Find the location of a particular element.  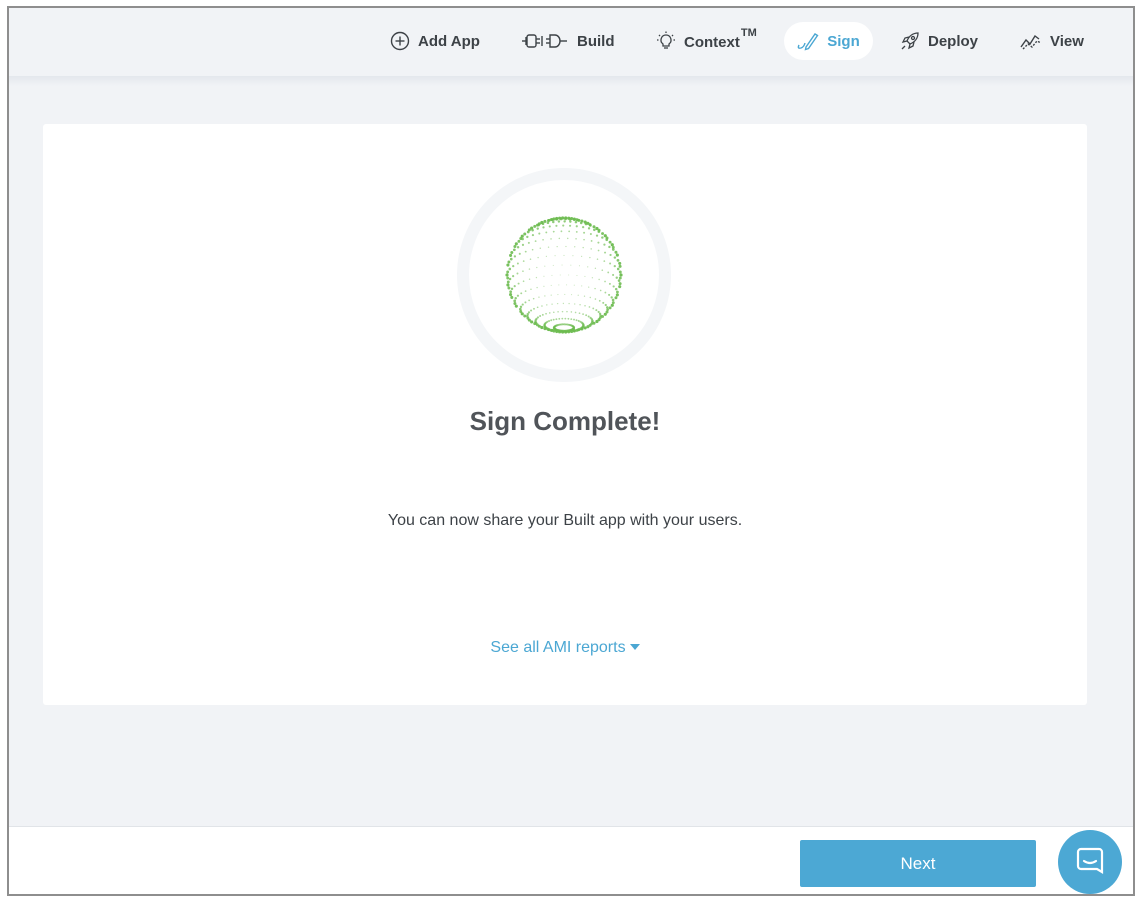

caret-down-icon is located at coordinates (634, 646).